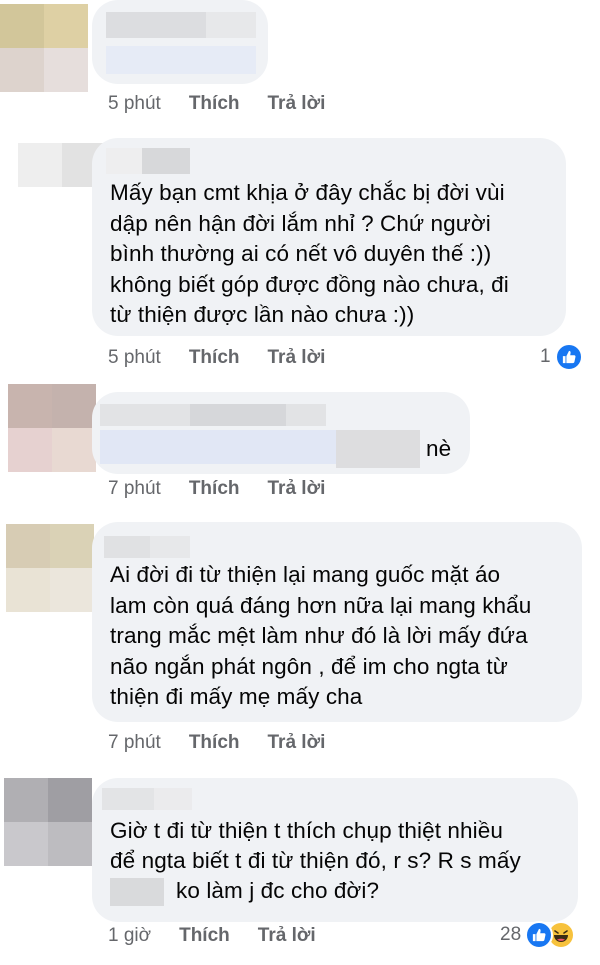 The image size is (600, 965). I want to click on comment-actions: 1 giờ Thích Trả lời, so click(212, 936).